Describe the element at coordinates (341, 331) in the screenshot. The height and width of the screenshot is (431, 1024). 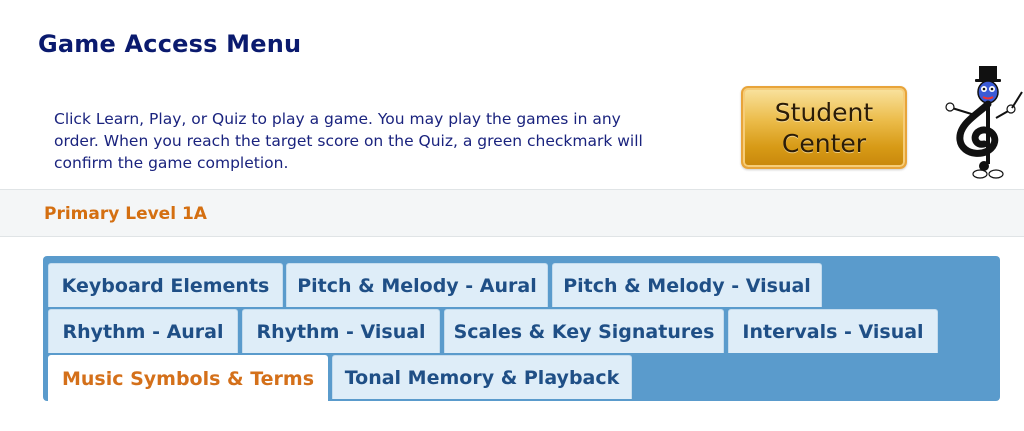
I see `tab-rhythm-visual: Rhythm - Visual` at that location.